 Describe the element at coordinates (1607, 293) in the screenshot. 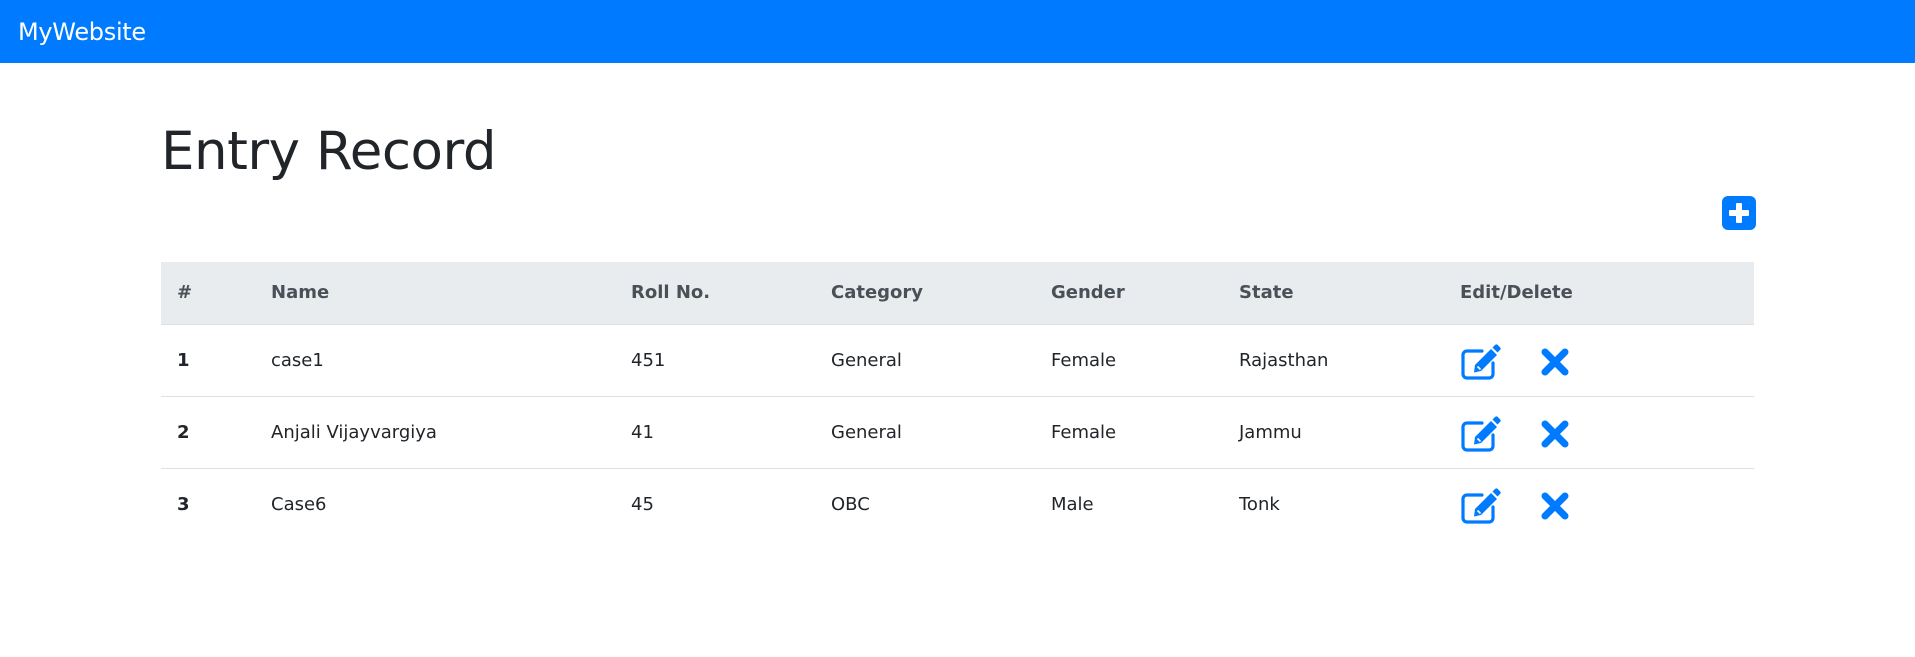

I see `header-edit-delete: Edit/Delete` at that location.